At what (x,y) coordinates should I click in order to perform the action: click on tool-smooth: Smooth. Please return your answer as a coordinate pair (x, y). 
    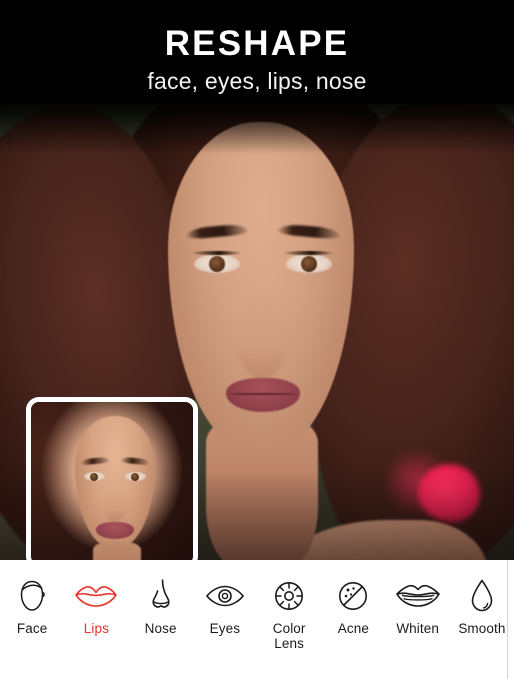
    Looking at the image, I should click on (482, 606).